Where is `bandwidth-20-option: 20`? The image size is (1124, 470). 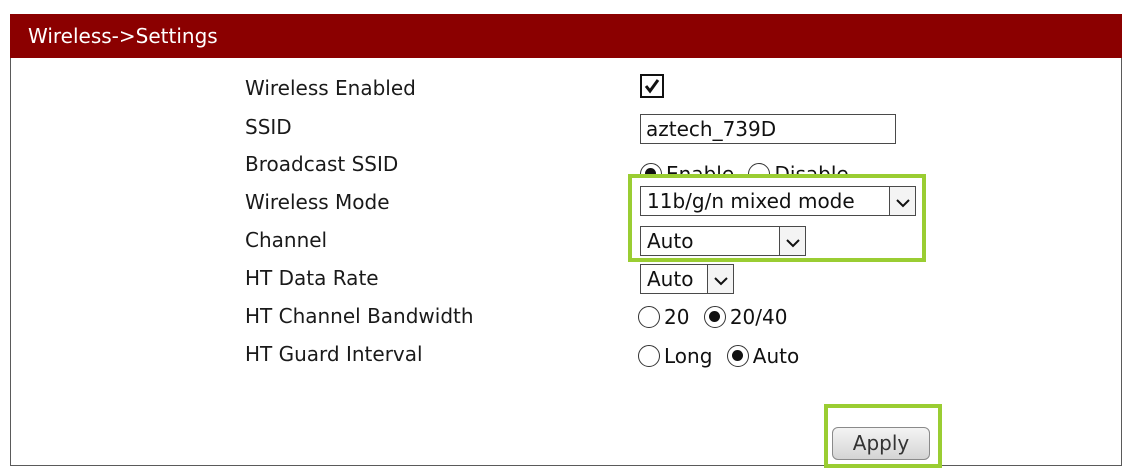 bandwidth-20-option: 20 is located at coordinates (663, 316).